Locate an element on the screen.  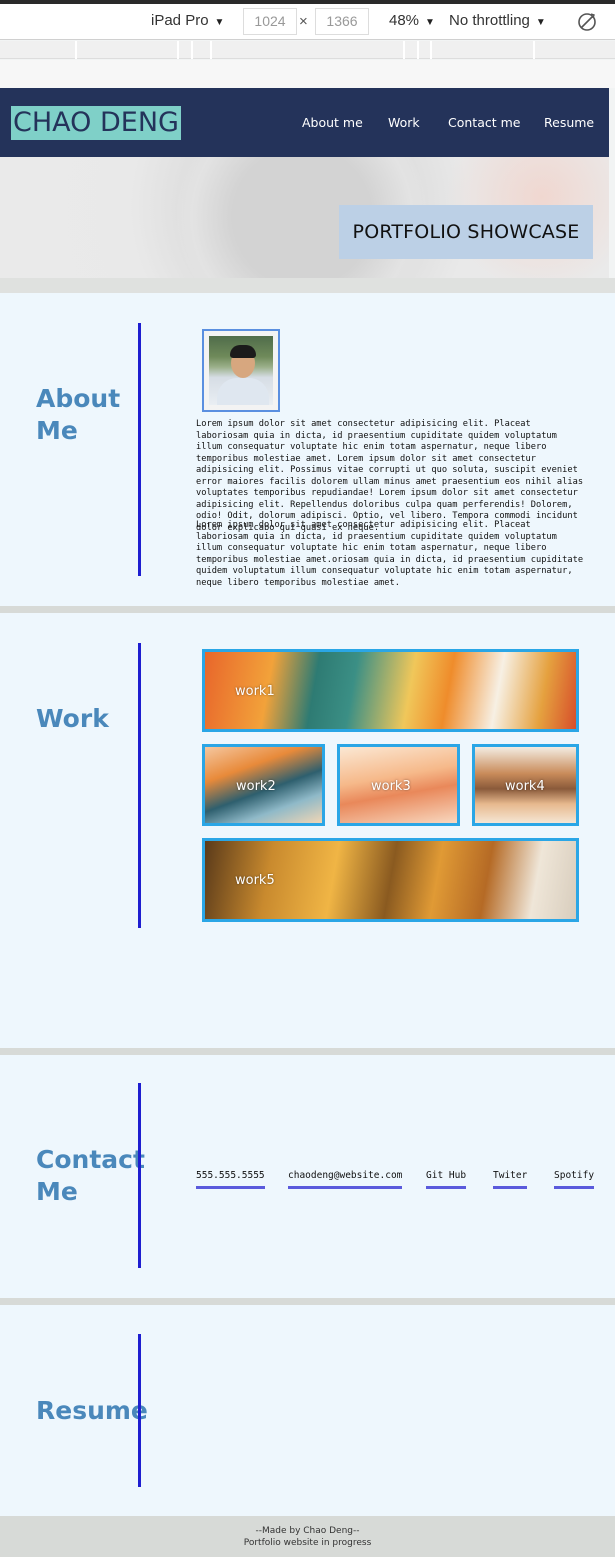
media-query-ruler is located at coordinates (307, 50).